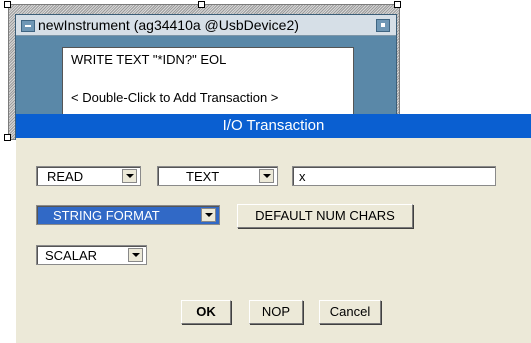 The image size is (531, 343). I want to click on cancel-button: Cancel, so click(350, 312).